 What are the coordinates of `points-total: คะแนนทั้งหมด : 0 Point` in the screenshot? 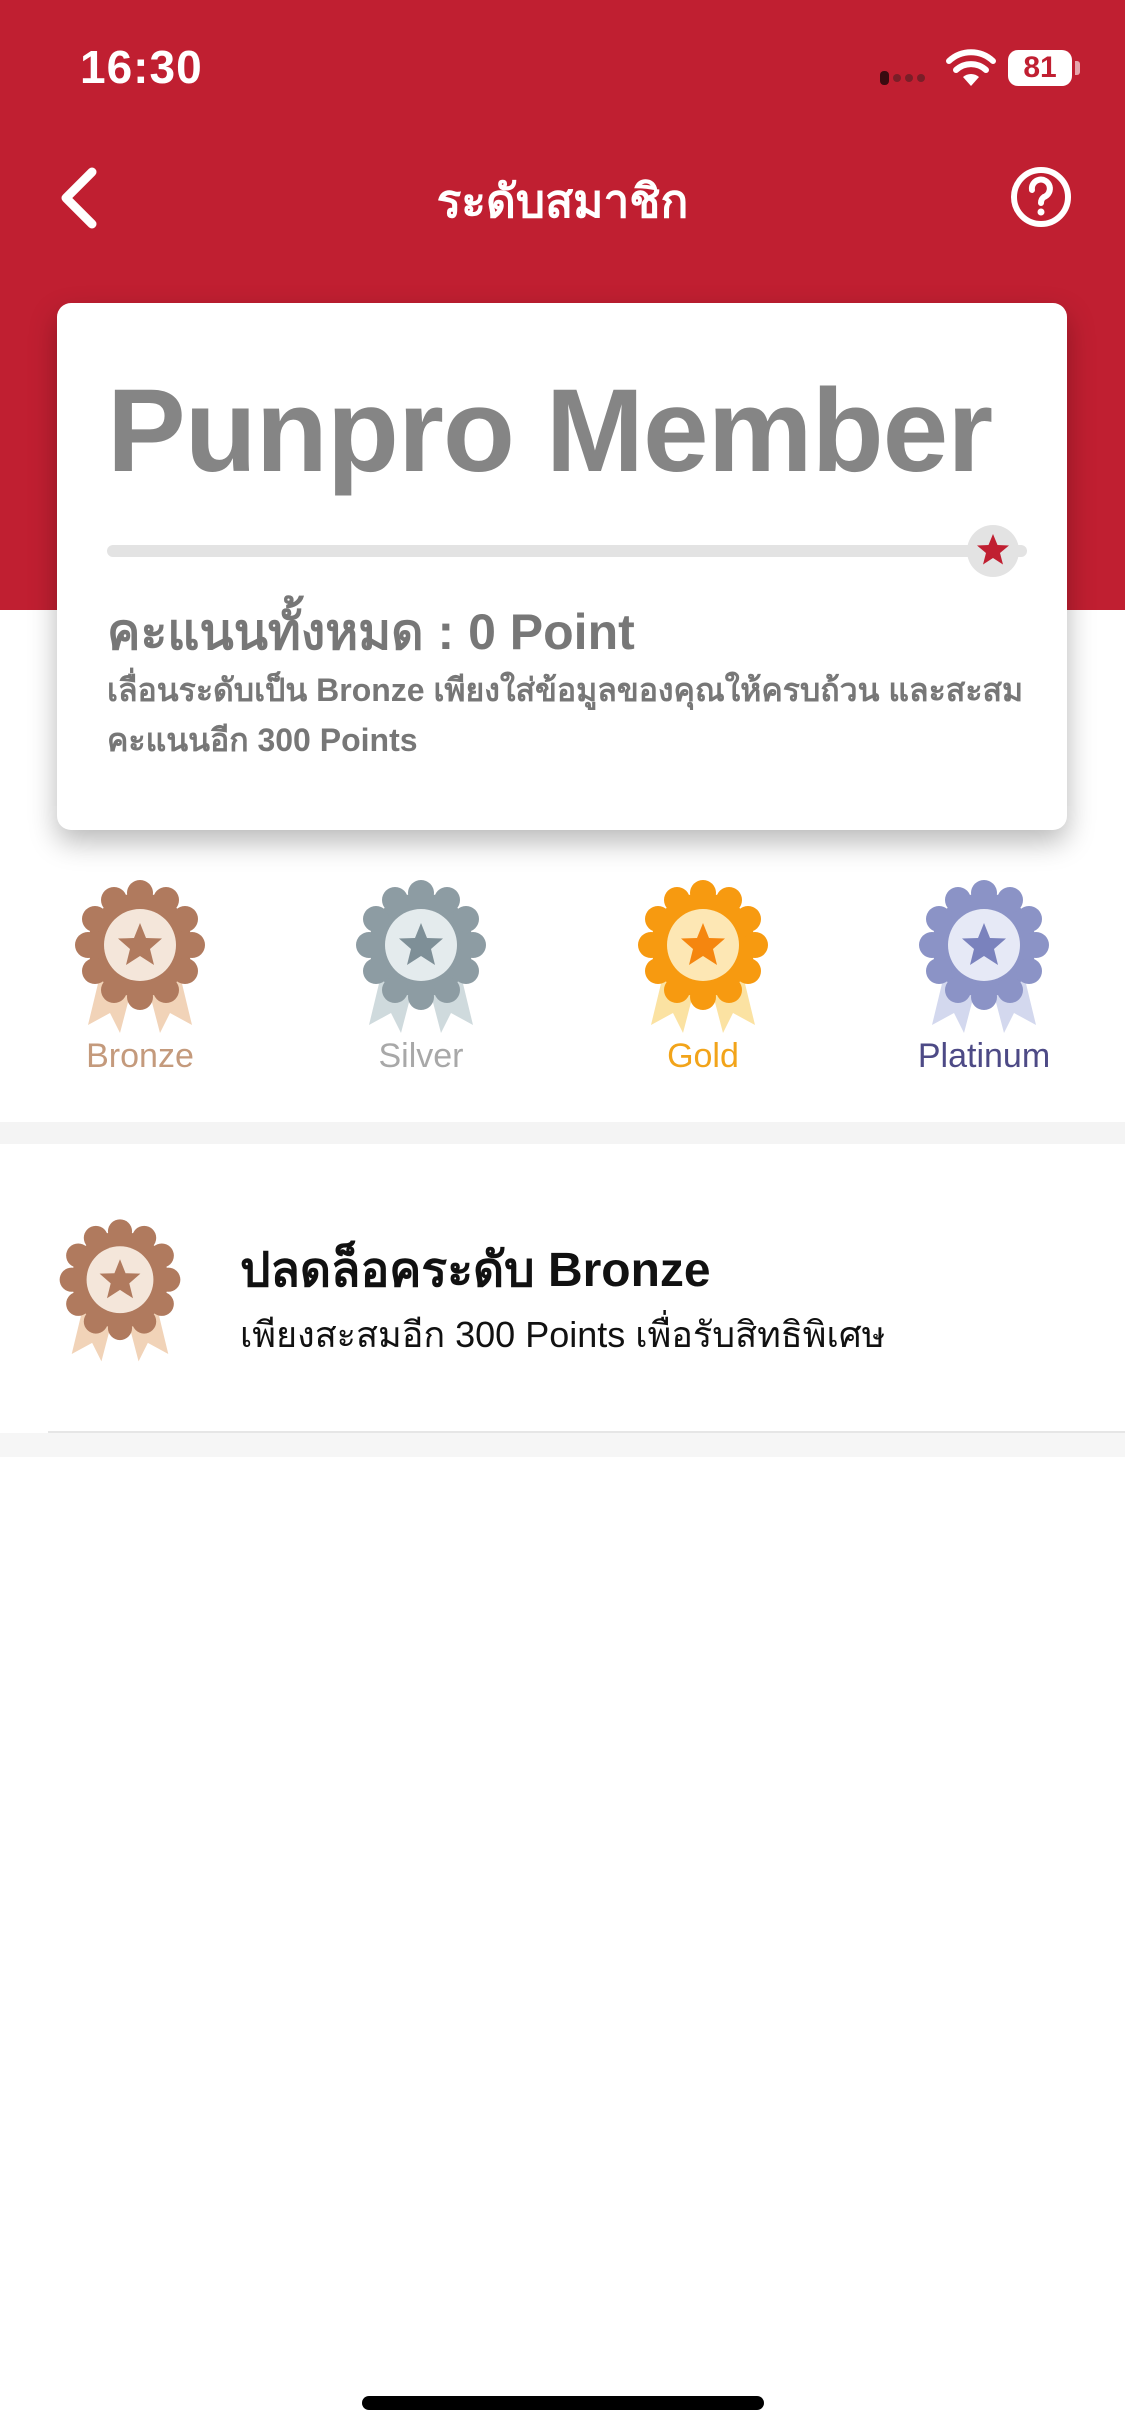 It's located at (371, 632).